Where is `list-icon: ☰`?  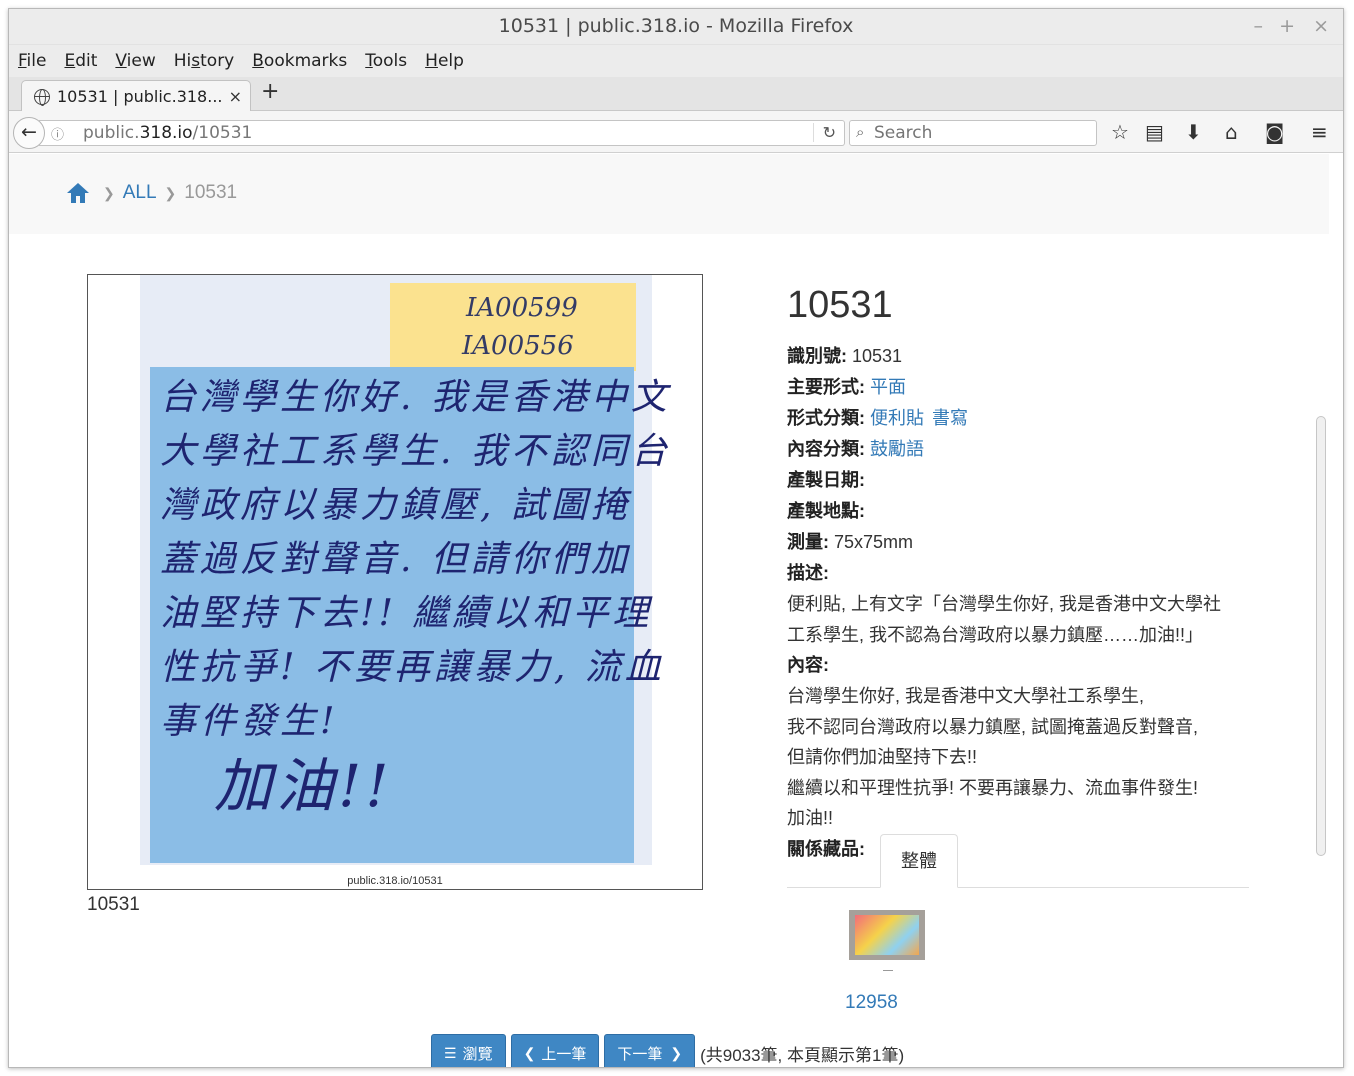 list-icon: ☰ is located at coordinates (450, 1052).